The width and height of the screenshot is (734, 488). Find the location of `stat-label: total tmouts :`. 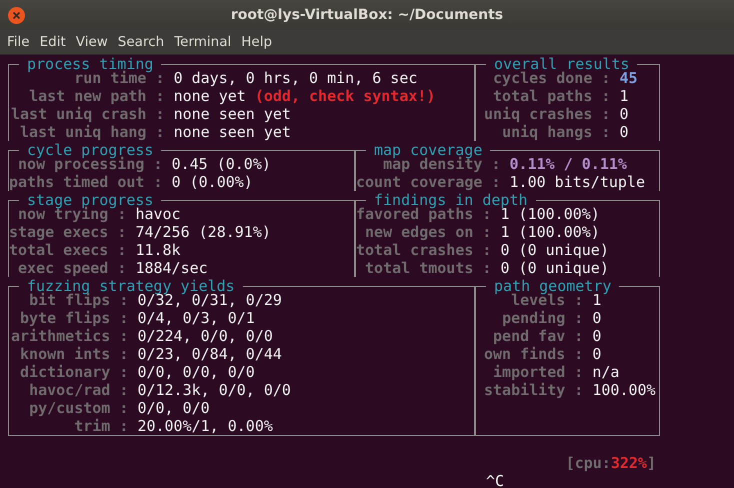

stat-label: total tmouts : is located at coordinates (428, 268).